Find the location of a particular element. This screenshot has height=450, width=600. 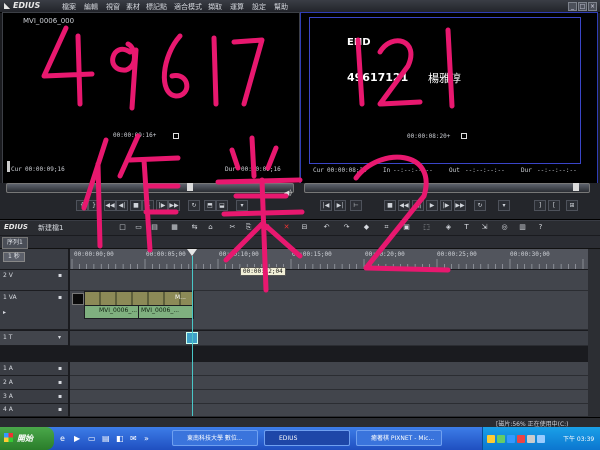

quicklaunch-desktop-icon: ▭ is located at coordinates (92, 438).